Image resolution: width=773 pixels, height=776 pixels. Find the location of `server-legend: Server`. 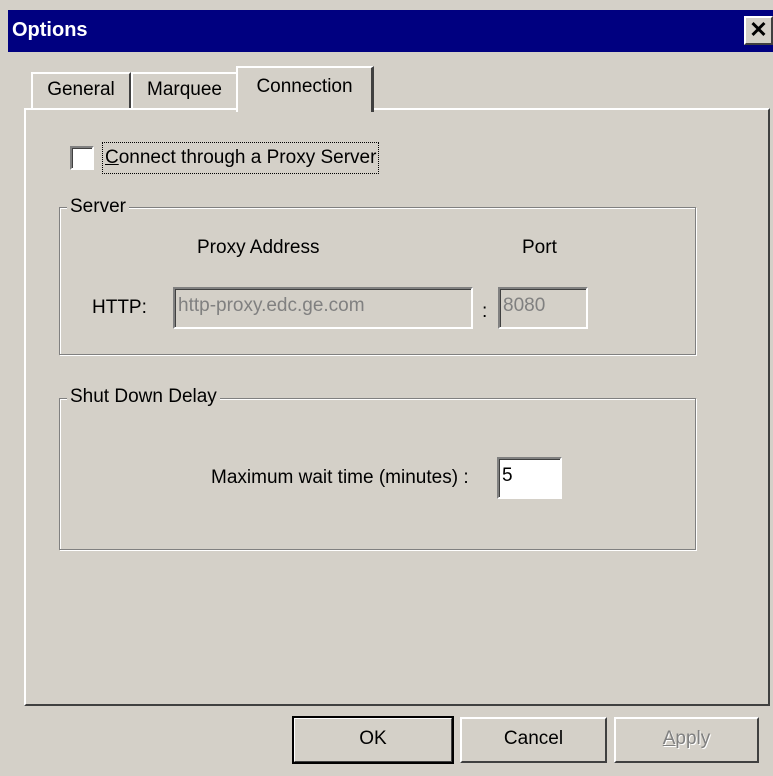

server-legend: Server is located at coordinates (98, 207).